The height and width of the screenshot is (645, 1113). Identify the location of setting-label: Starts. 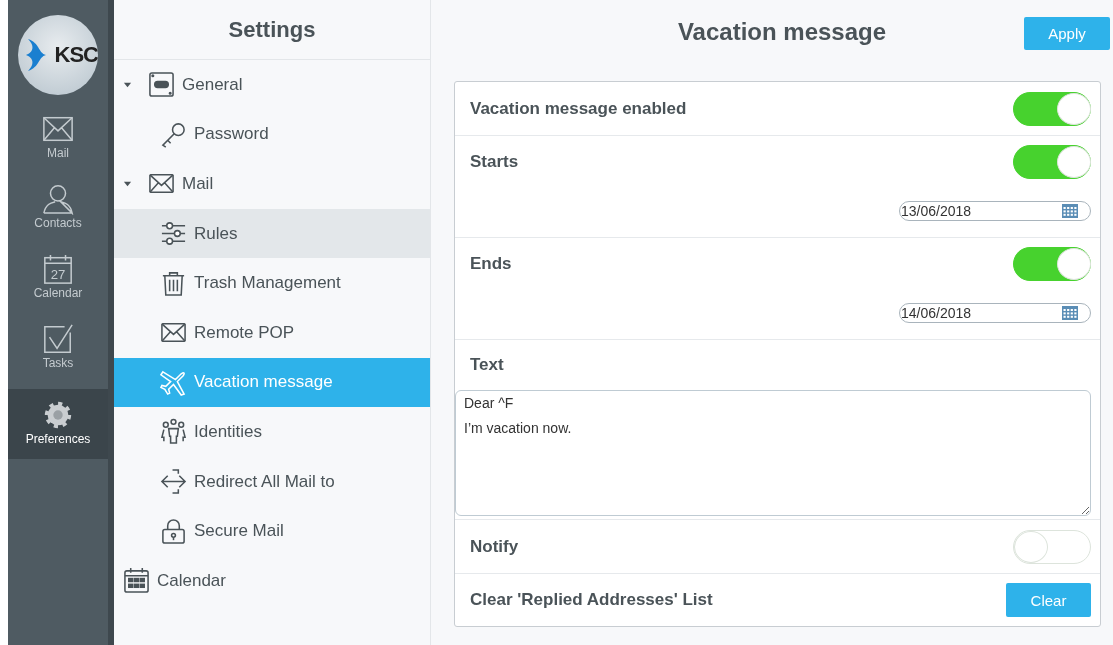
(494, 162).